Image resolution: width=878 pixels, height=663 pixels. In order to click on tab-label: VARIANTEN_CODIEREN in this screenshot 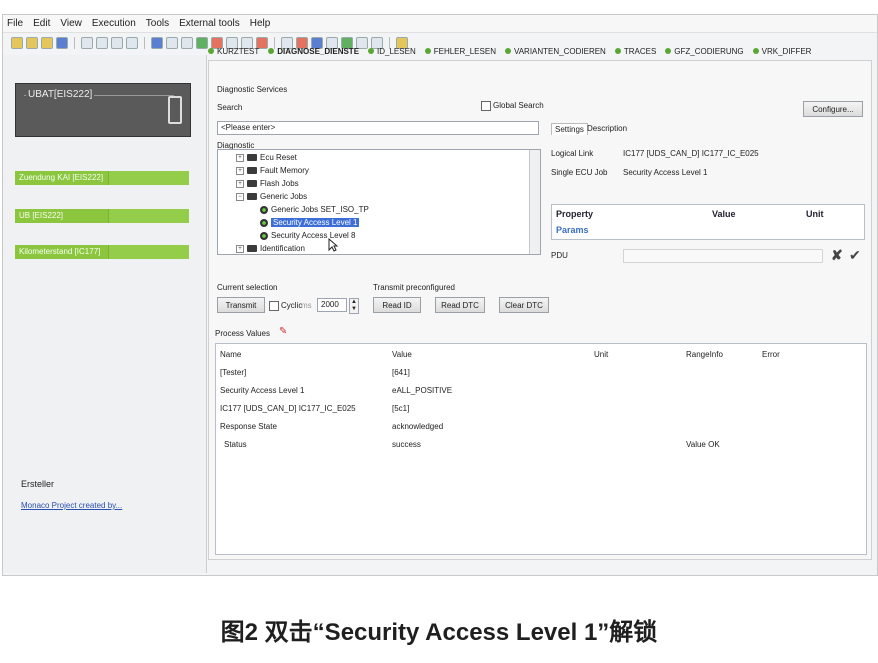, I will do `click(559, 51)`.